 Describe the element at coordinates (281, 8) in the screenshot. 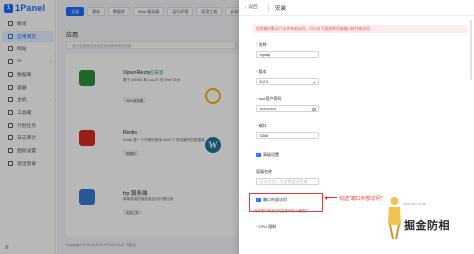

I see `drawer-title: 安装` at that location.